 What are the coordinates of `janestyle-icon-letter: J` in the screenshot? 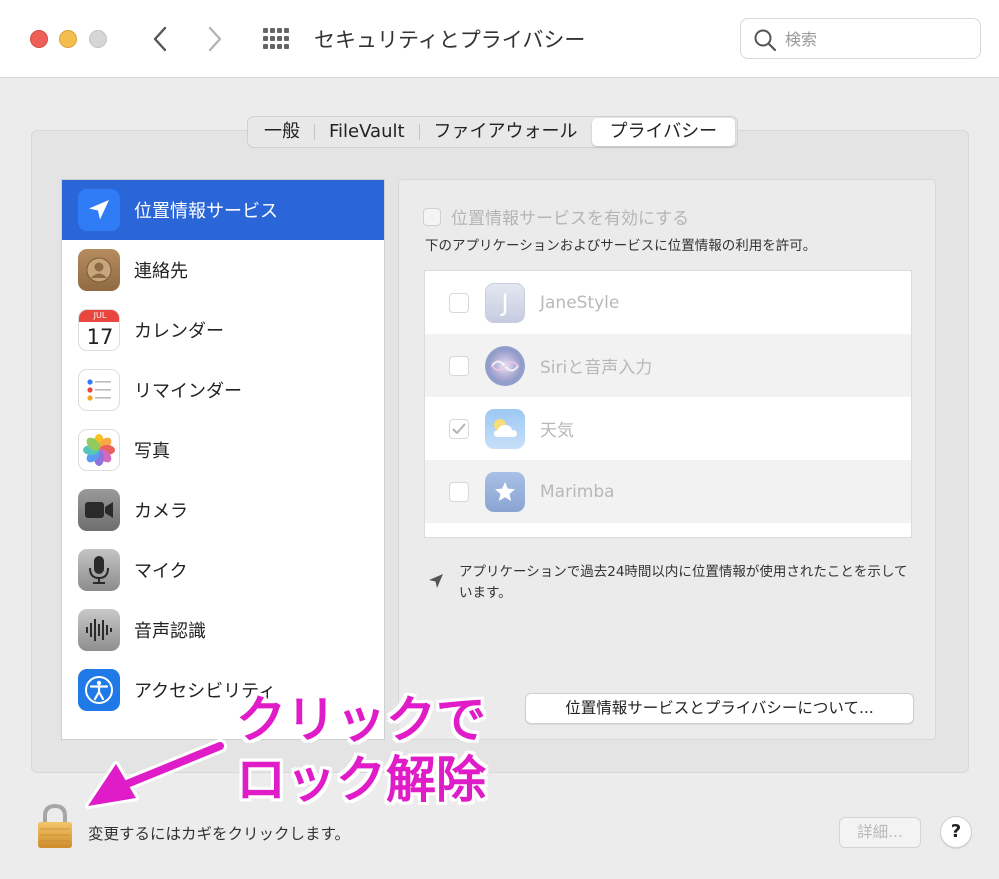 It's located at (505, 302).